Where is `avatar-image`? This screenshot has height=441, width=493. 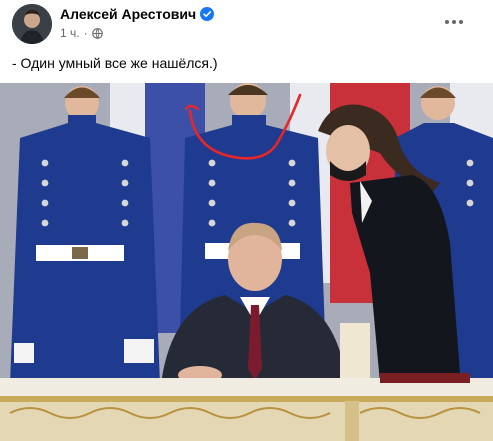
avatar-image is located at coordinates (32, 24).